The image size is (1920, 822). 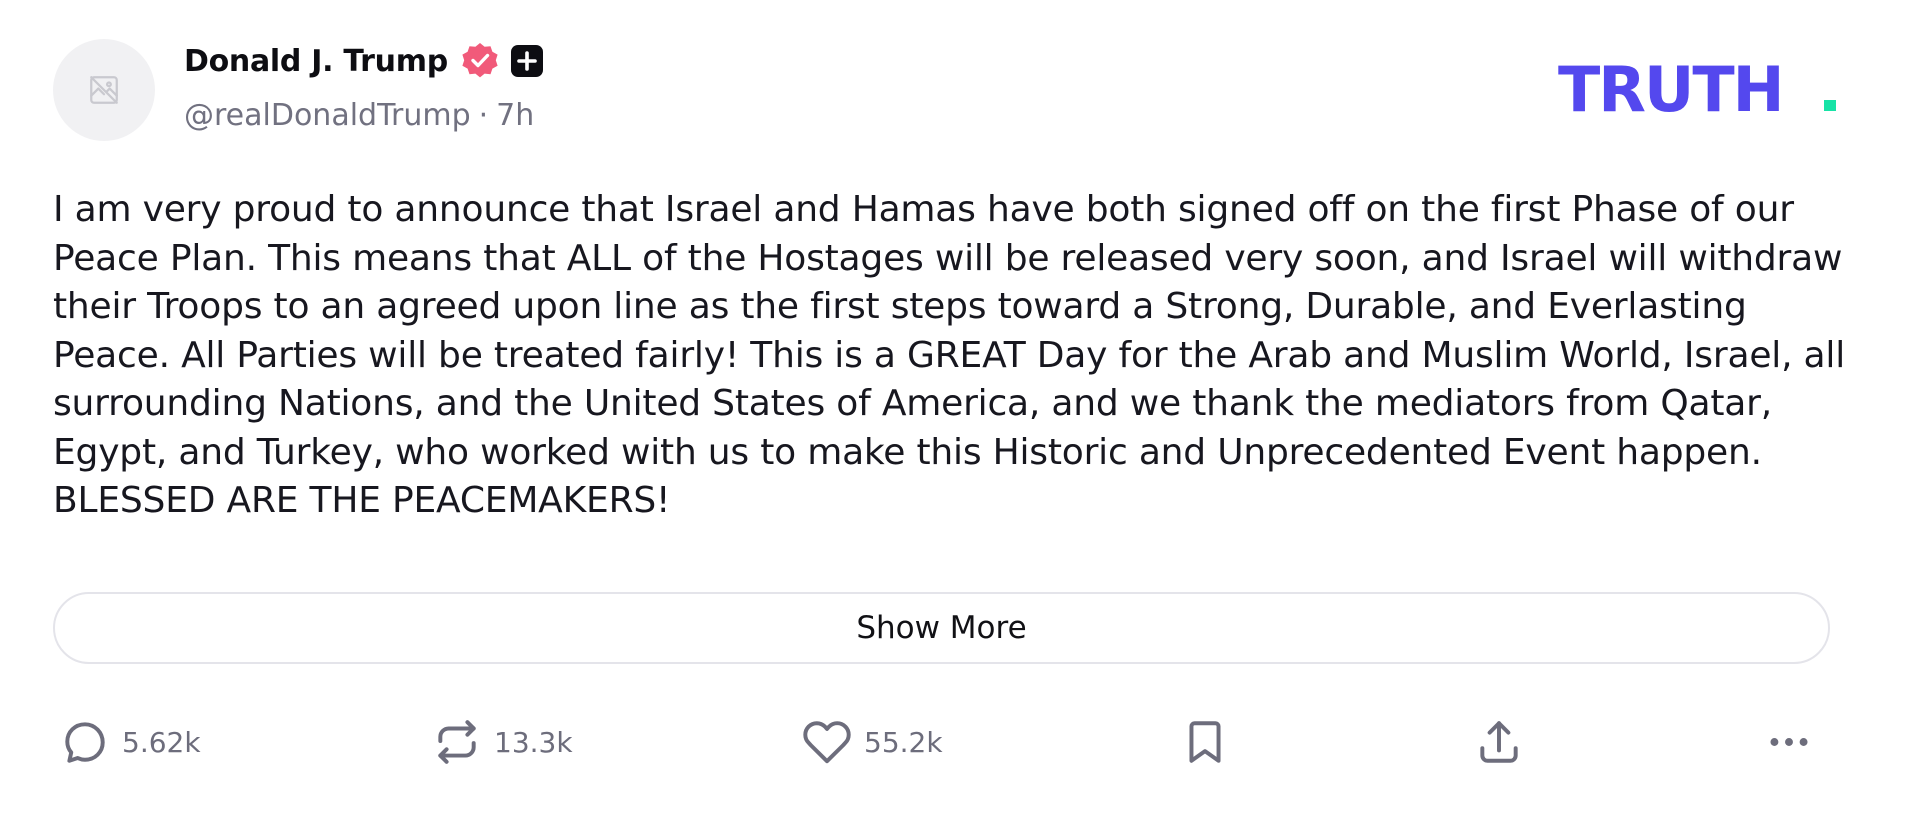 I want to click on author-handle: @realDonaldTrump, so click(x=327, y=115).